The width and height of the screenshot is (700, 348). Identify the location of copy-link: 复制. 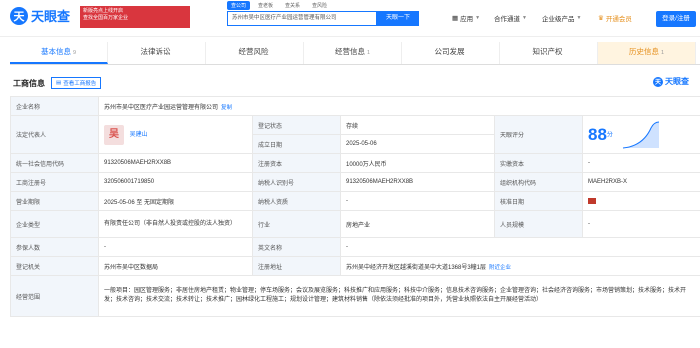
(226, 108).